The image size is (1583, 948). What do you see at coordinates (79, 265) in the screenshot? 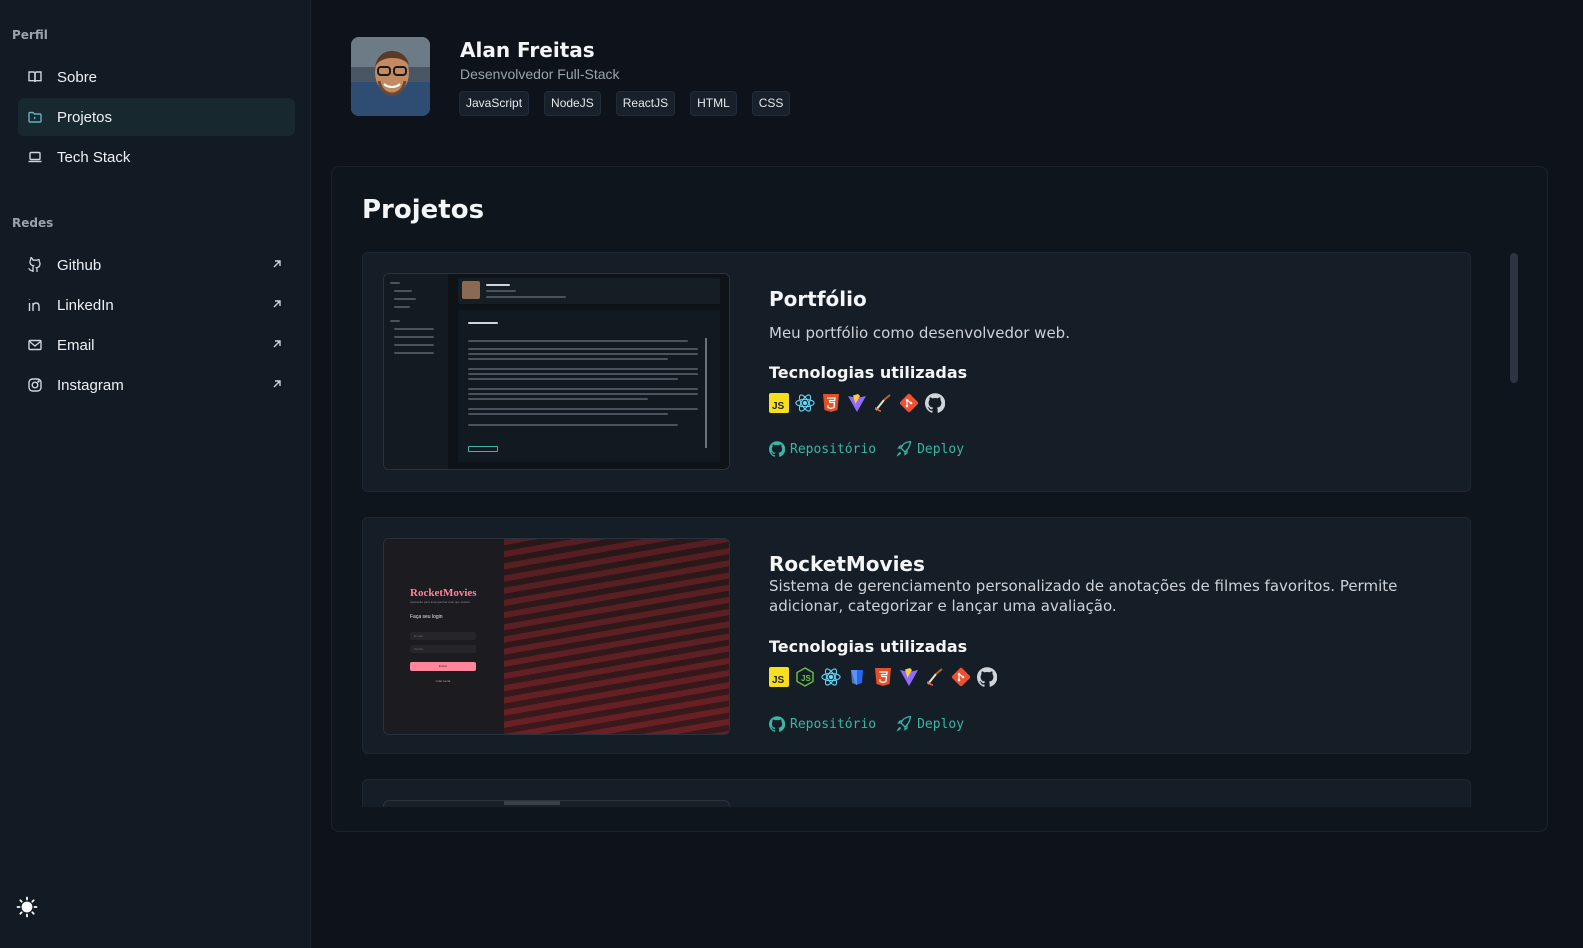
I see `sidebar-item-label: Github` at bounding box center [79, 265].